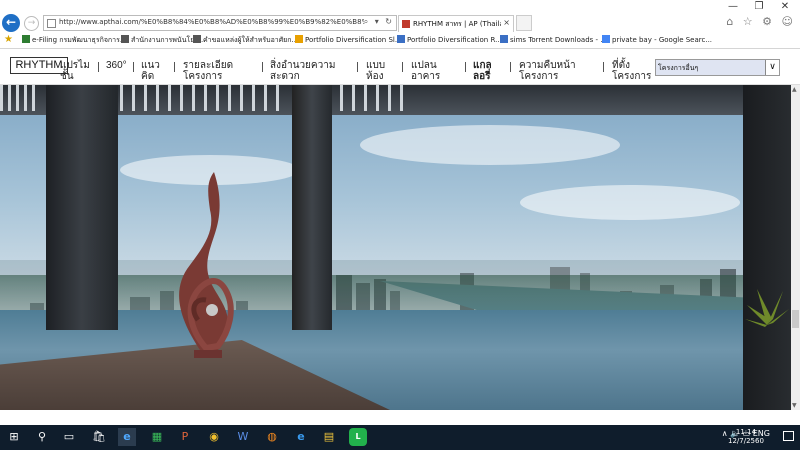  What do you see at coordinates (746, 432) in the screenshot?
I see `time: 11:14` at bounding box center [746, 432].